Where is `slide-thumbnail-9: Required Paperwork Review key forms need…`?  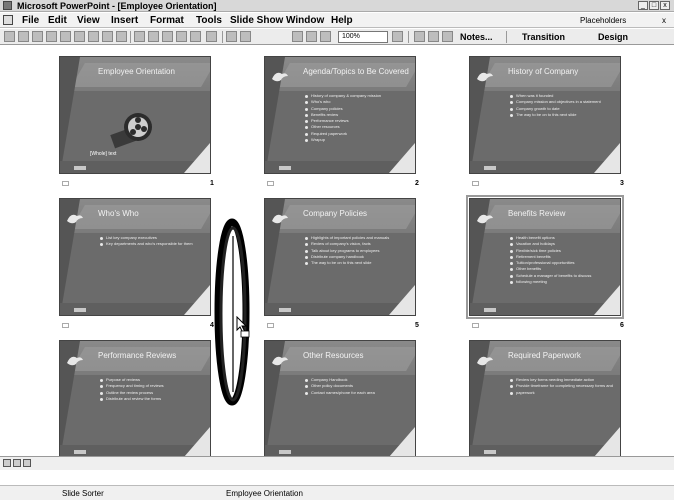
slide-thumbnail-9: Required Paperwork Review key forms need… is located at coordinates (545, 399).